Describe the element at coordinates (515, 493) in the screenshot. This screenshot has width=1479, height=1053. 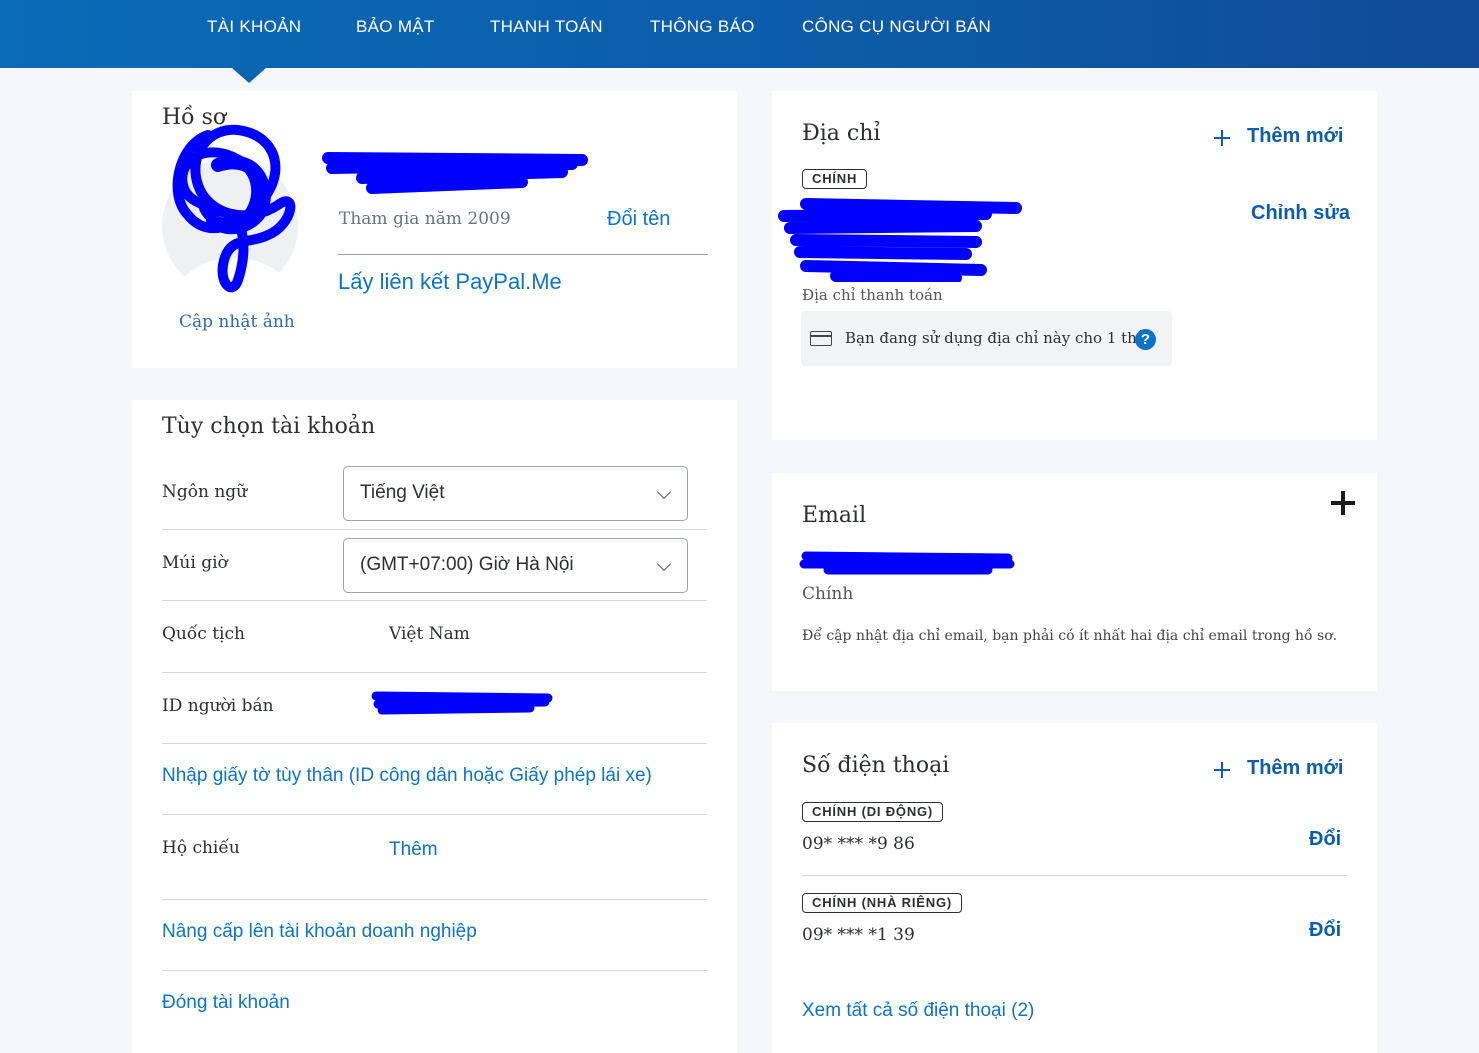
I see `language-select: Tiếng Việt` at that location.